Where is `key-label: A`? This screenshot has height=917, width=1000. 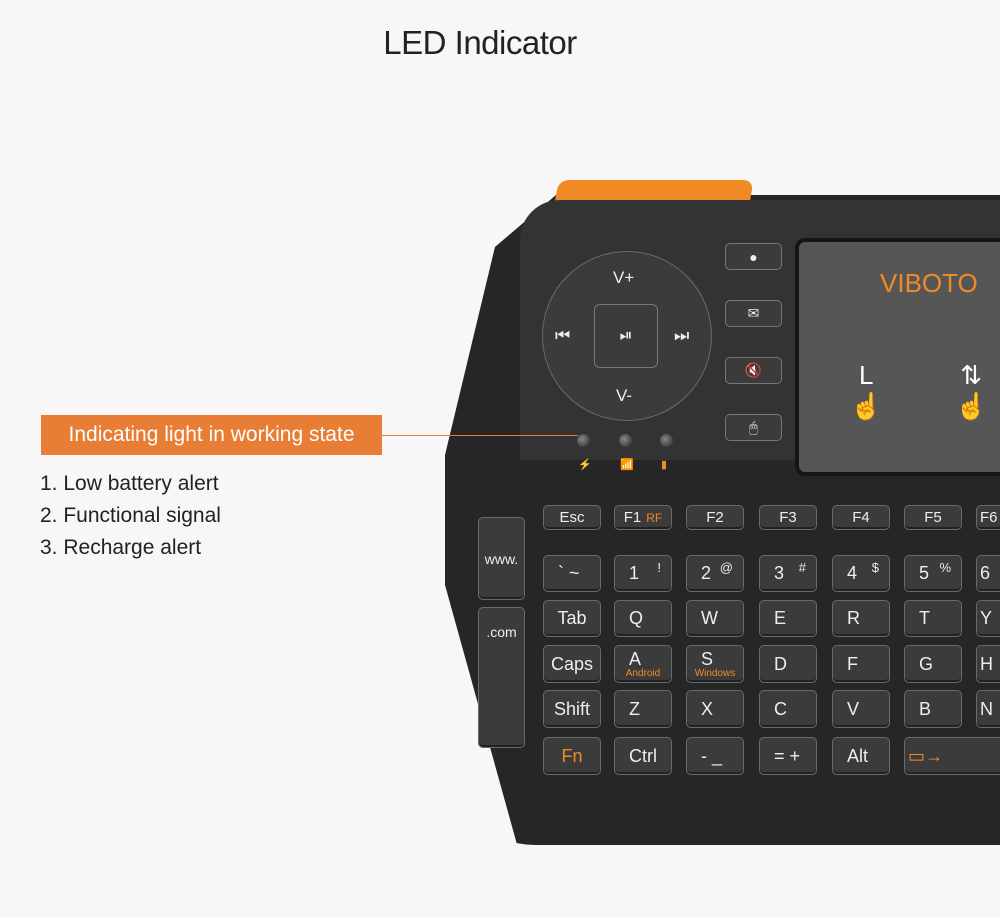
key-label: A is located at coordinates (635, 658).